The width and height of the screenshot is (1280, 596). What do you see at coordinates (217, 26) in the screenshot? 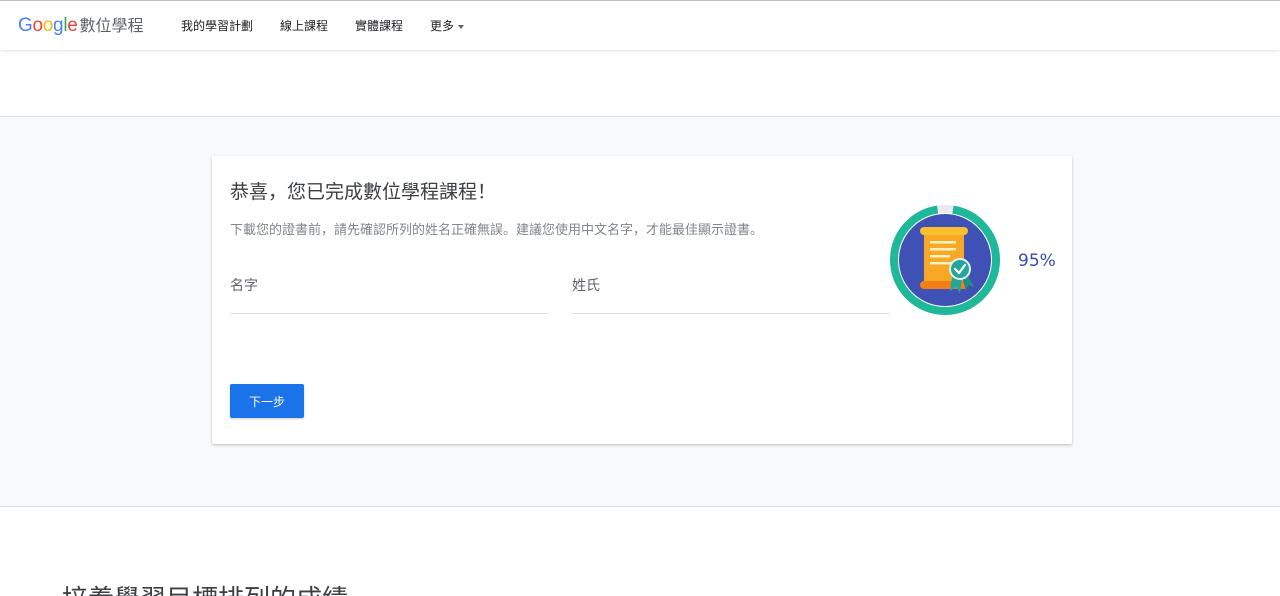
I see `nav-my-learning-plan: 我的學習計劃` at bounding box center [217, 26].